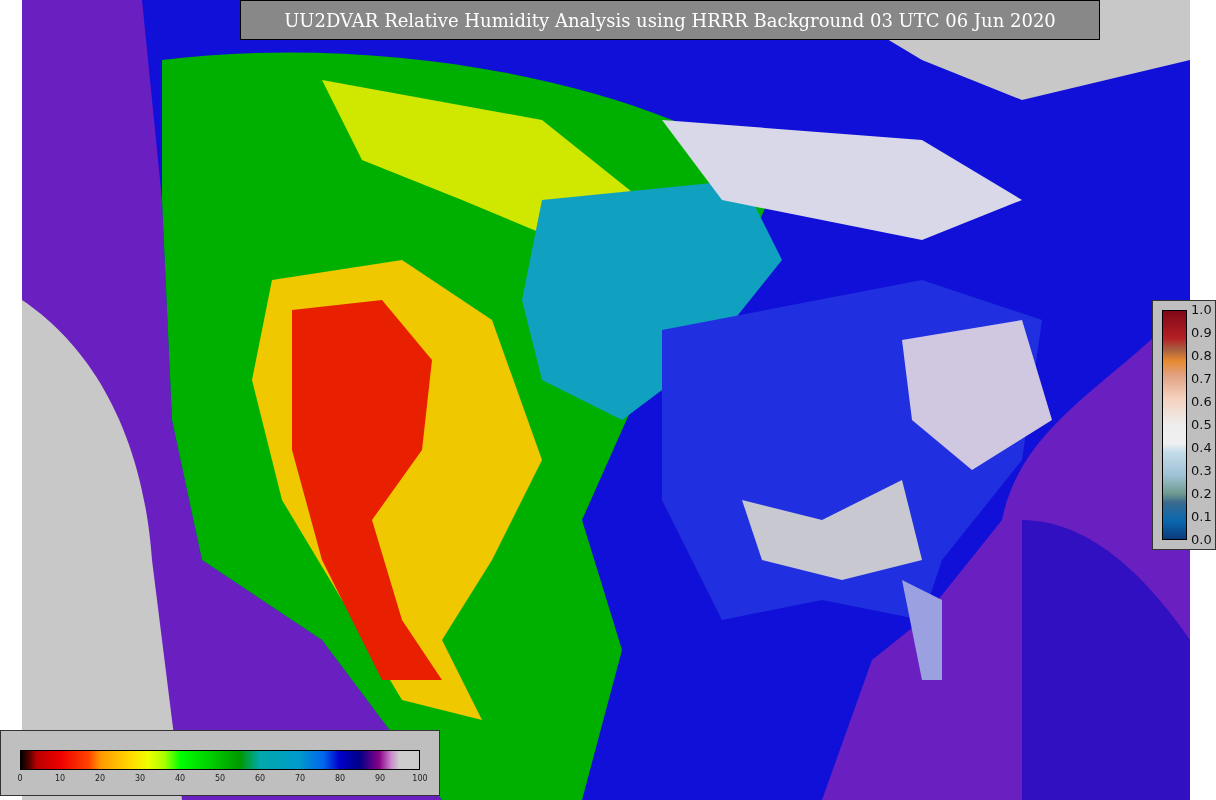  What do you see at coordinates (180, 778) in the screenshot?
I see `tick-label: 40` at bounding box center [180, 778].